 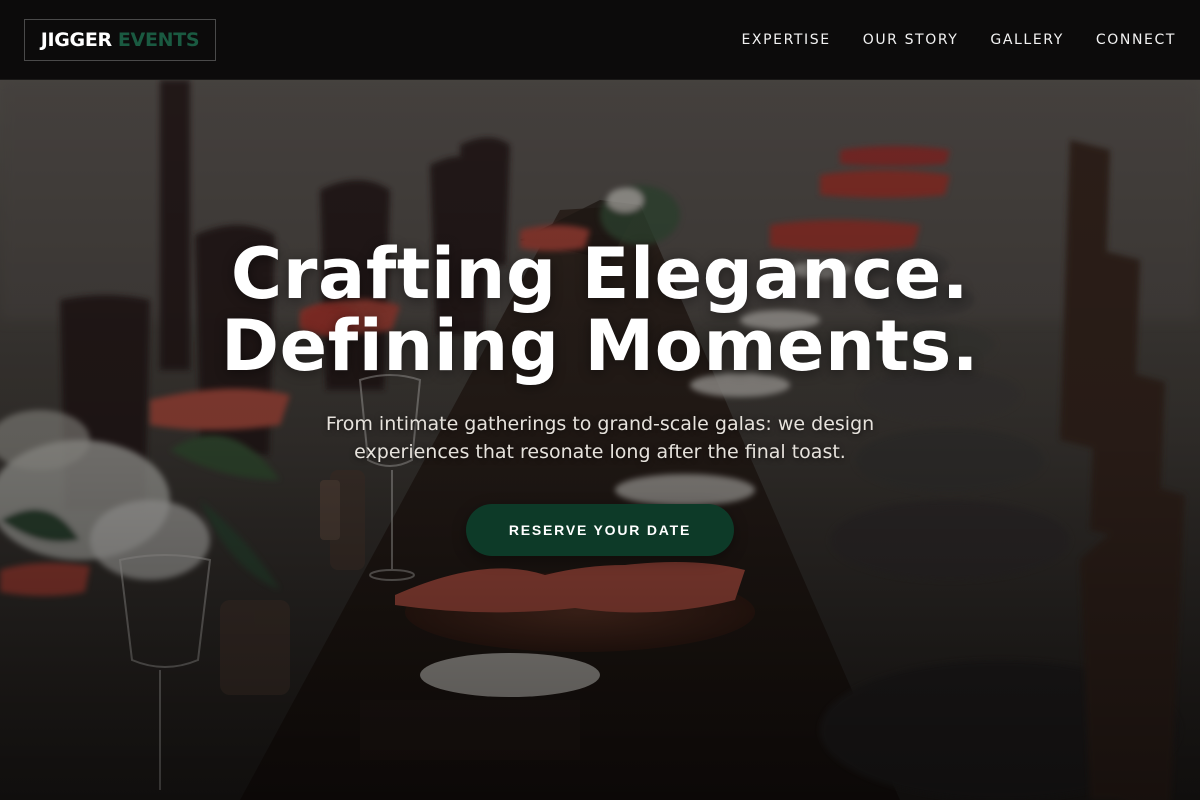 What do you see at coordinates (600, 530) in the screenshot?
I see `reserve-date-button: RESERVE YOUR DATE` at bounding box center [600, 530].